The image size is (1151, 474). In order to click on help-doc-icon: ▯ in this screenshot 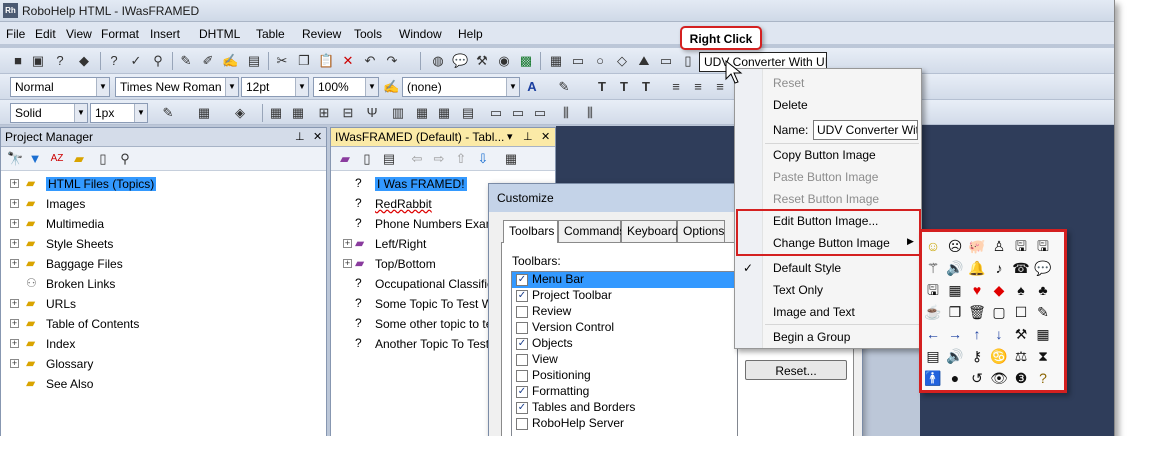, I will do `click(688, 61)`.